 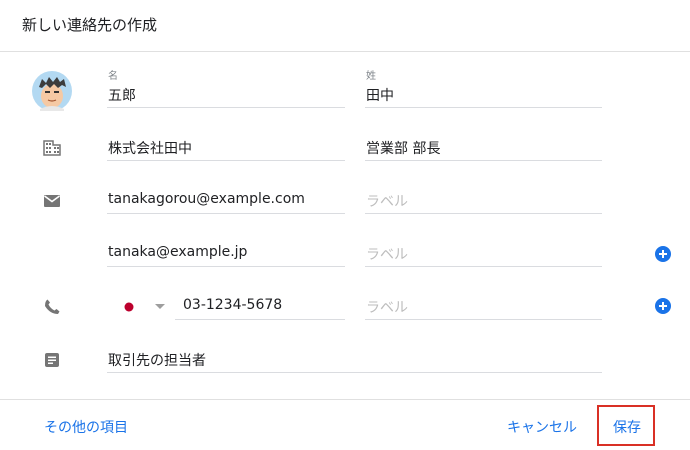 I want to click on save-button: 保存, so click(x=627, y=427).